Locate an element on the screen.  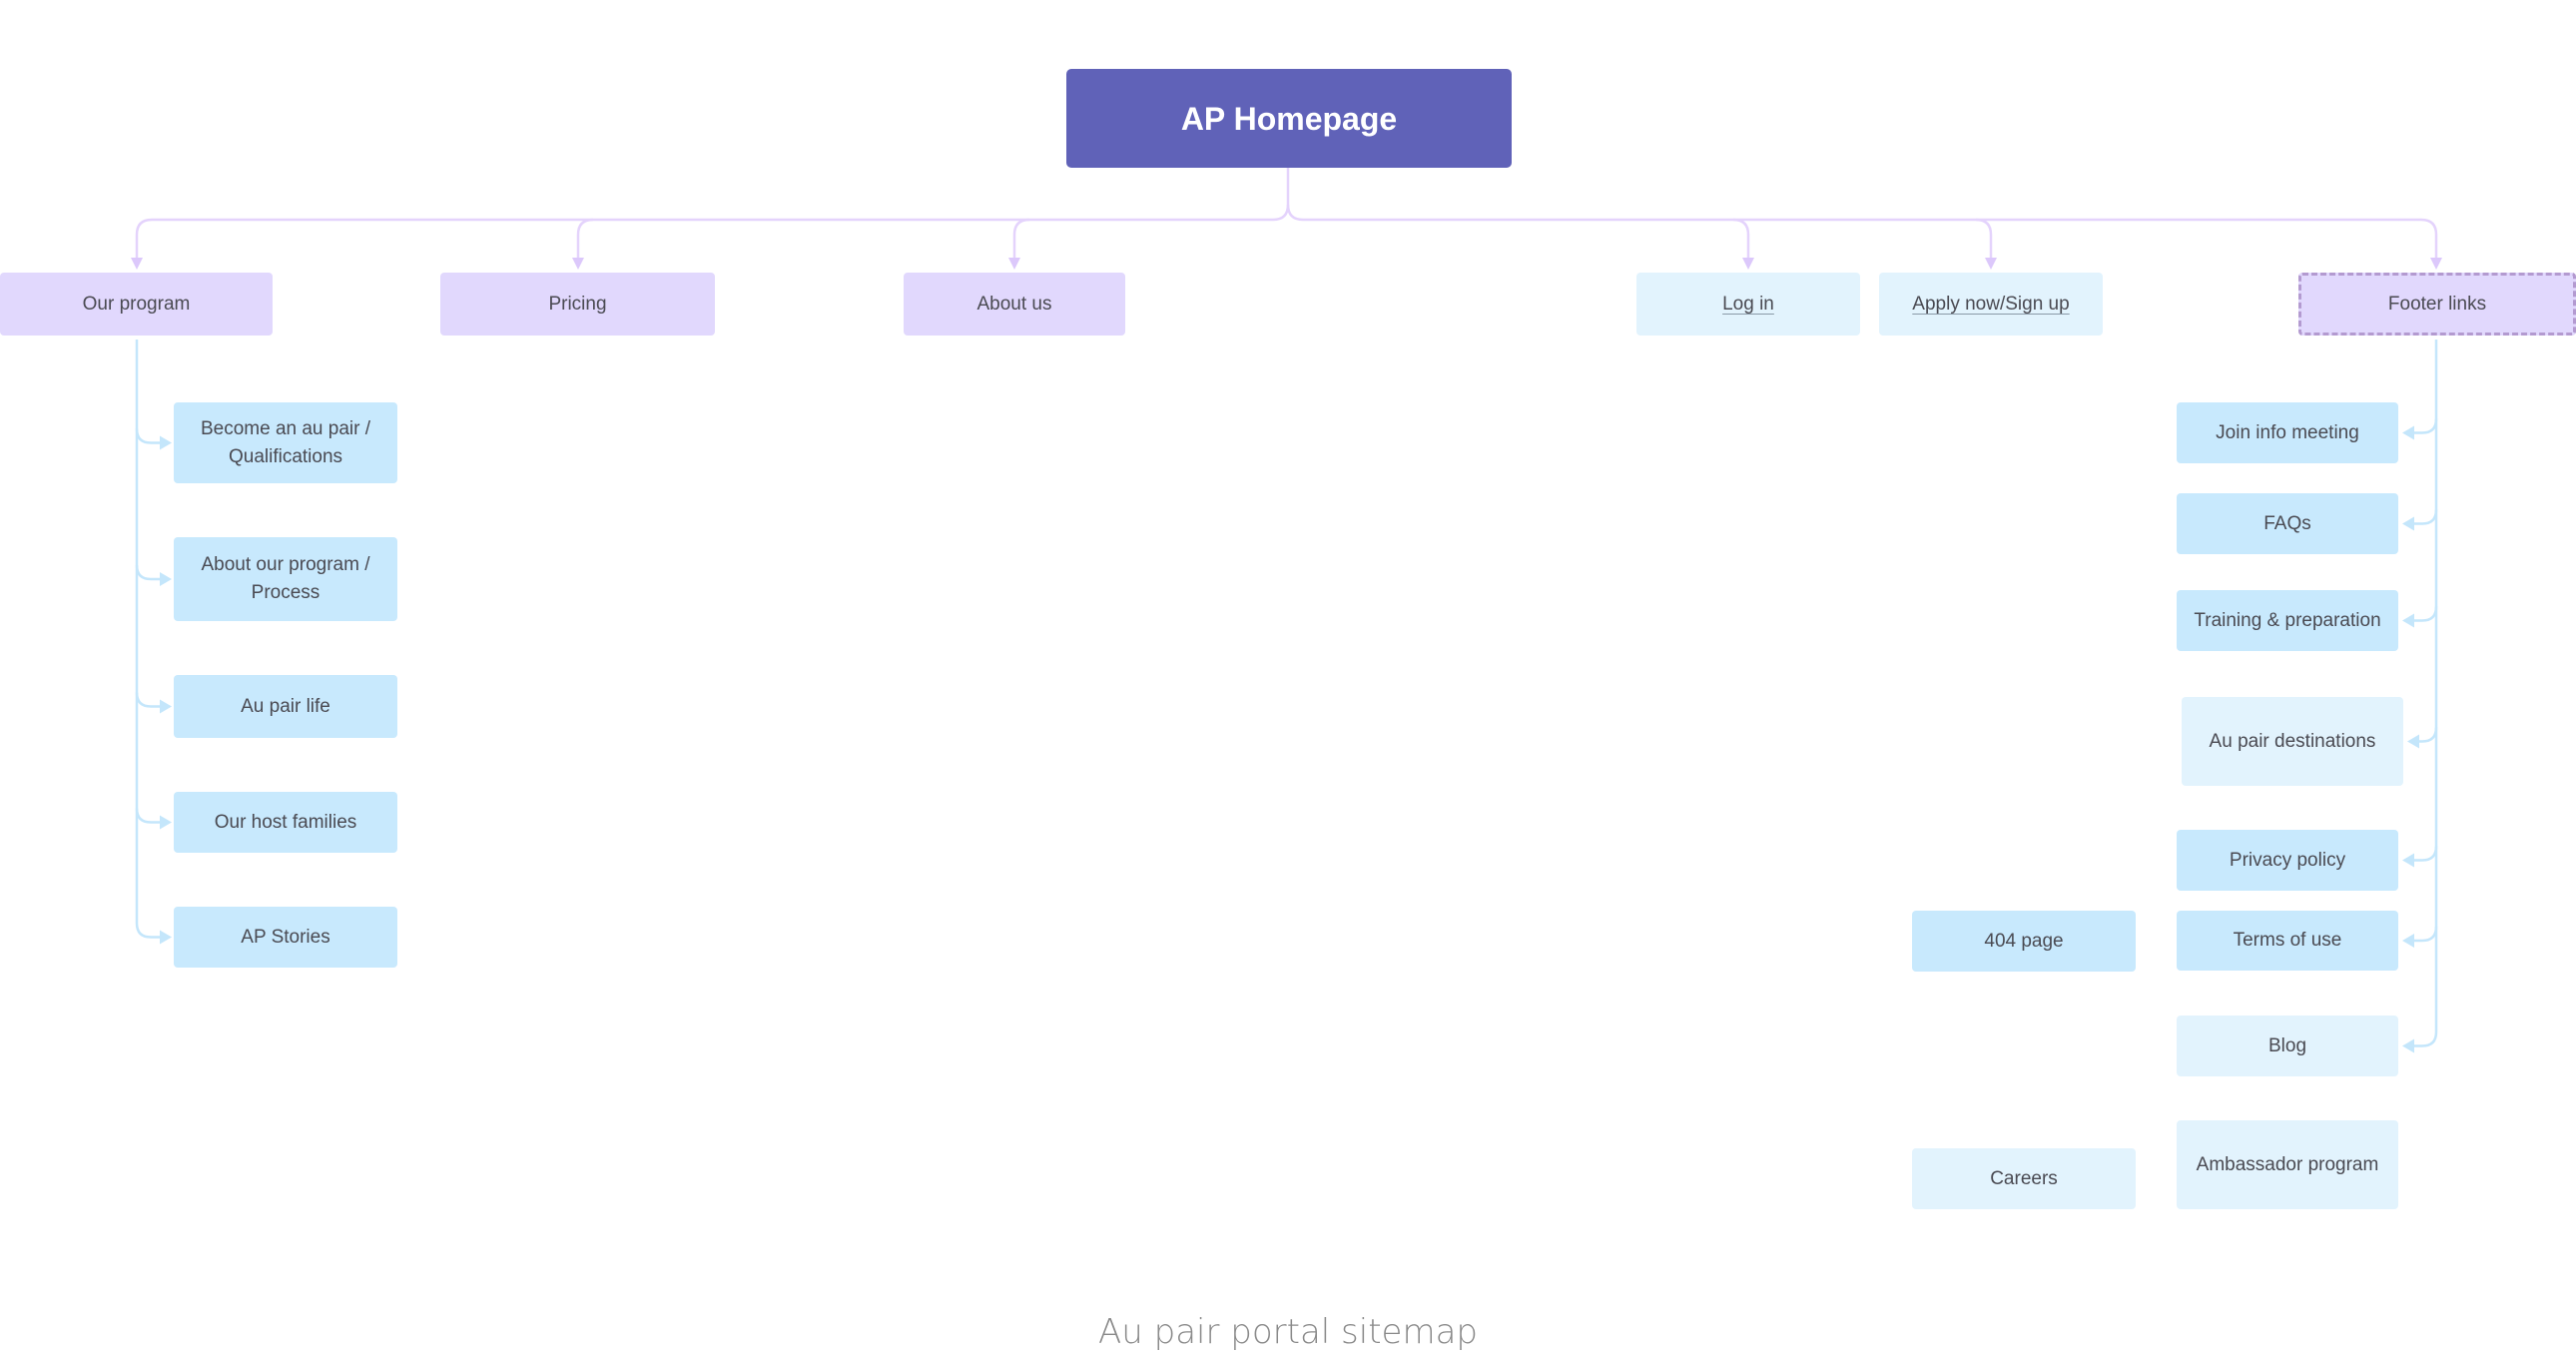
connector-root-right is located at coordinates (1862, 233).